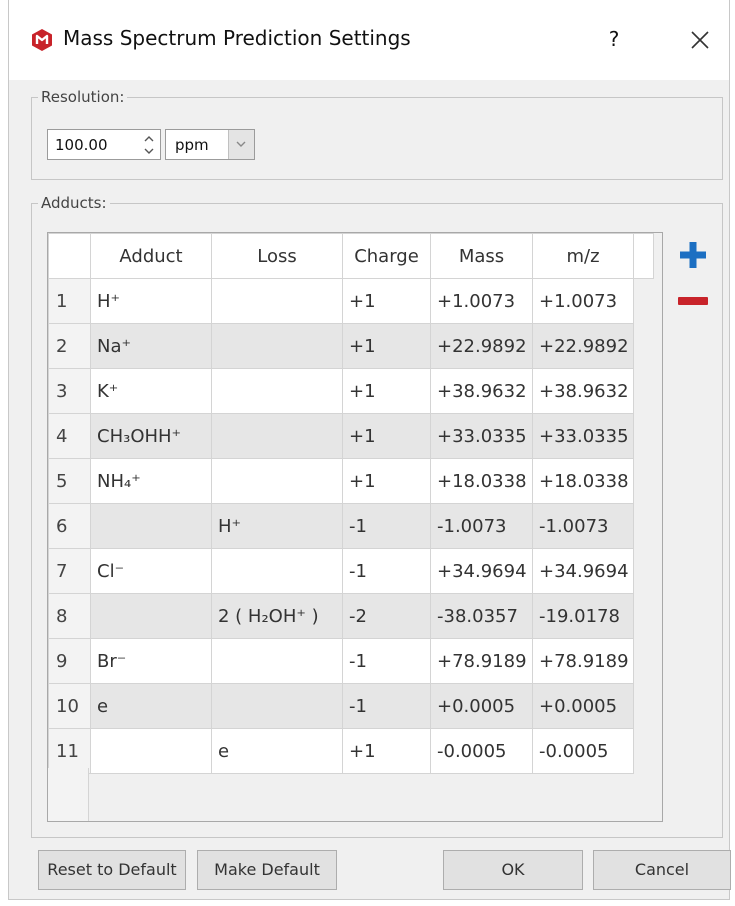 This screenshot has height=906, width=735. I want to click on cell-mass: +0.0005, so click(481, 706).